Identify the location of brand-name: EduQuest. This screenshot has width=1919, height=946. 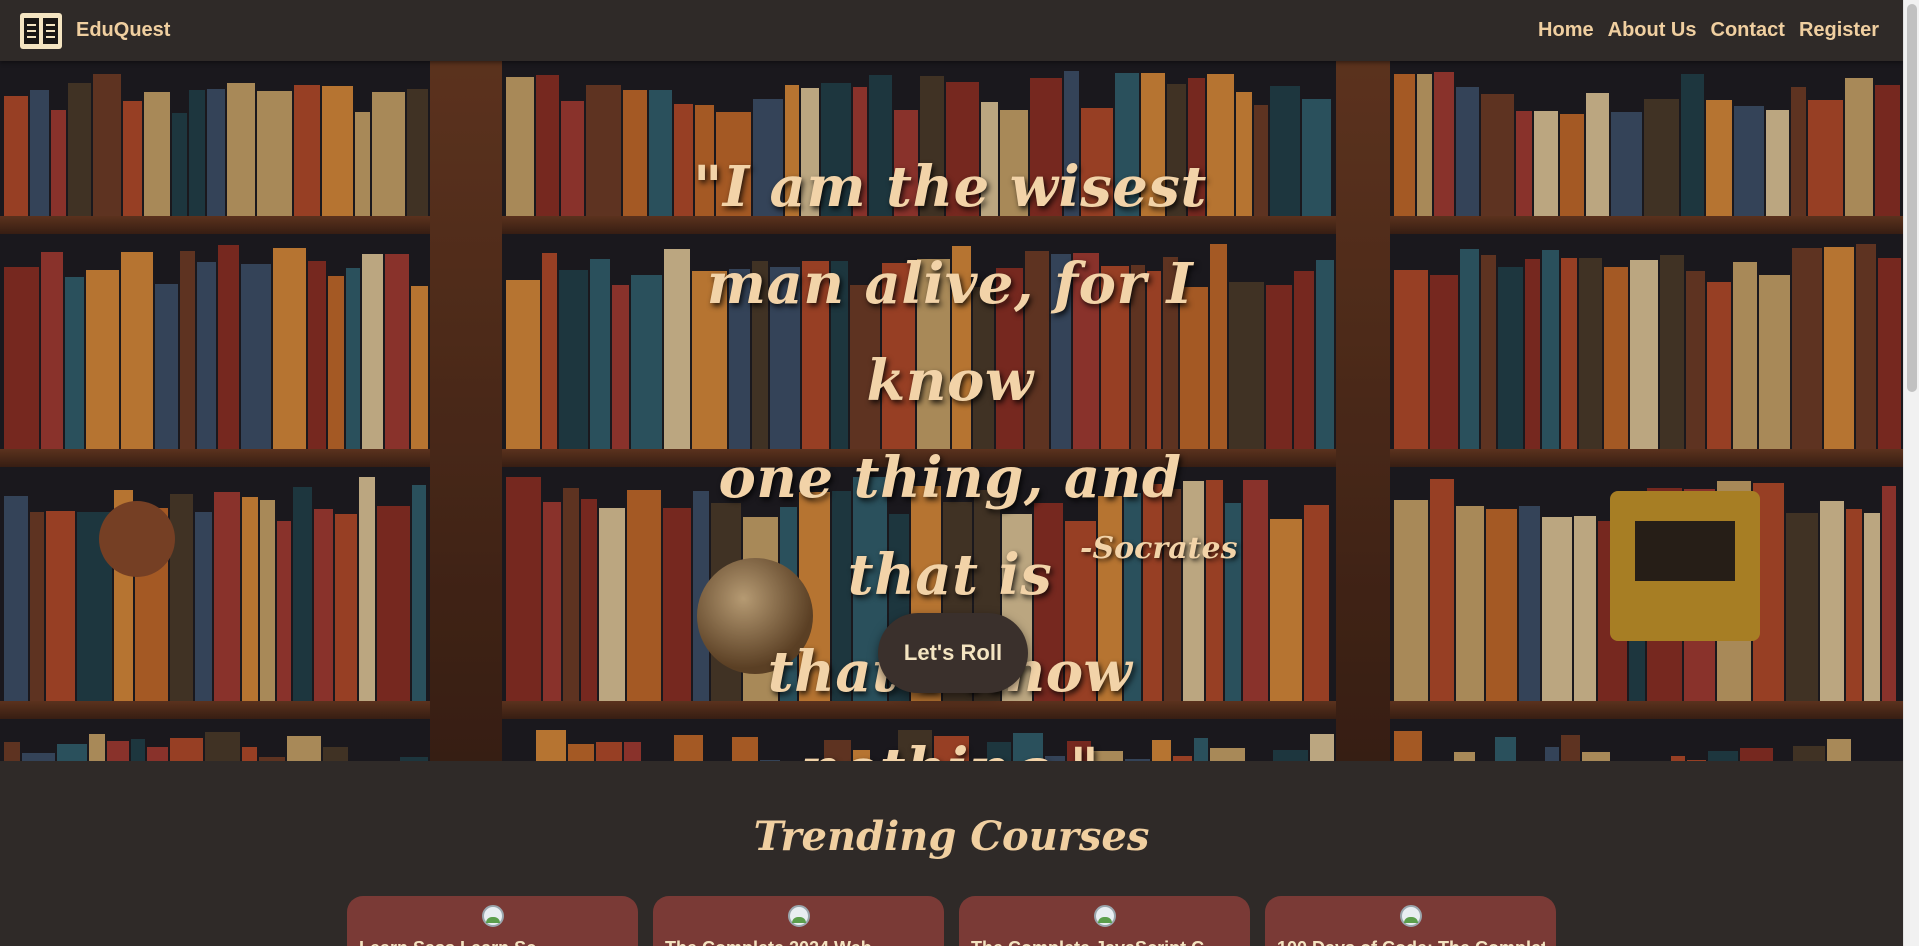
(123, 30).